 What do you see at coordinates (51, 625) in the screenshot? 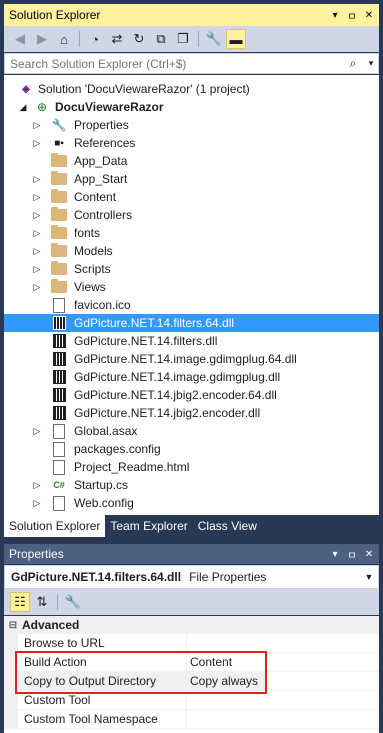
I see `category-label: Advanced` at bounding box center [51, 625].